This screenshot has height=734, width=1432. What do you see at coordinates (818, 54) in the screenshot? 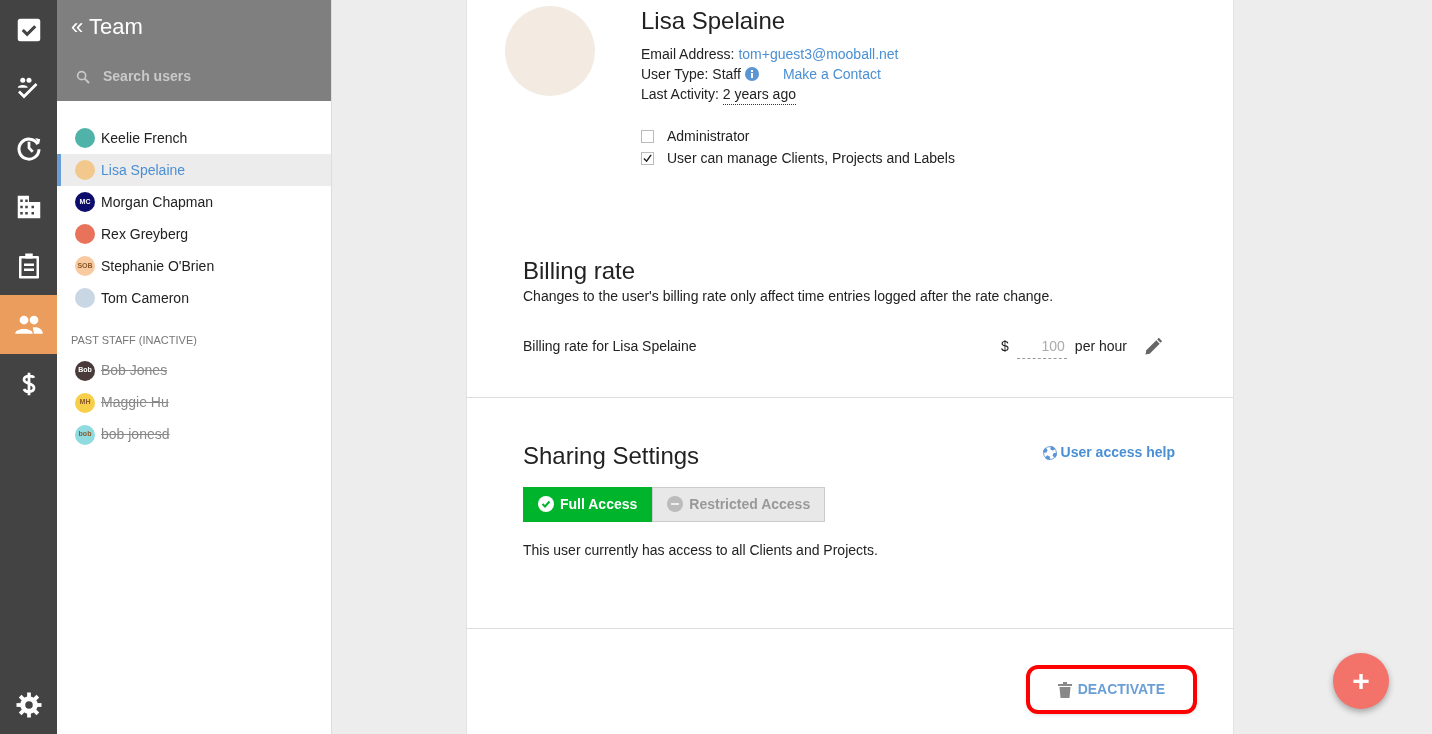
I see `email-link: tom+guest3@mooball.net` at bounding box center [818, 54].